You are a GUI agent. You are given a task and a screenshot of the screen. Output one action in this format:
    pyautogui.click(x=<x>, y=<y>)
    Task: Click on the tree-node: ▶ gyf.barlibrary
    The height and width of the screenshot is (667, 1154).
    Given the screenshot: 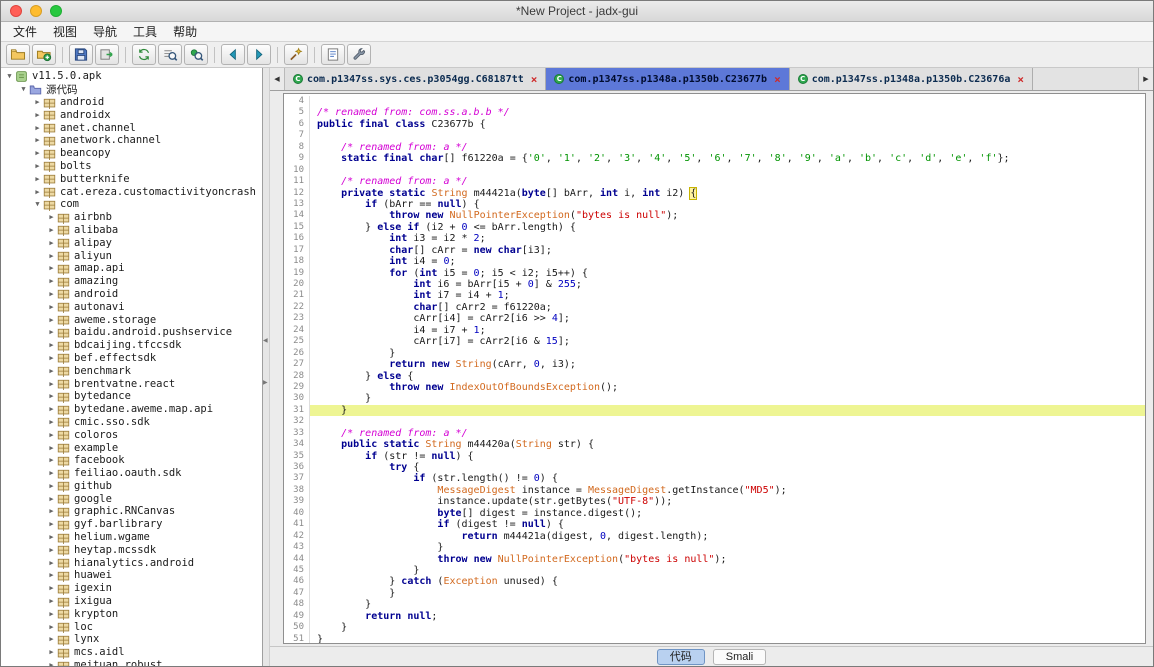 What is the action you would take?
    pyautogui.click(x=131, y=524)
    